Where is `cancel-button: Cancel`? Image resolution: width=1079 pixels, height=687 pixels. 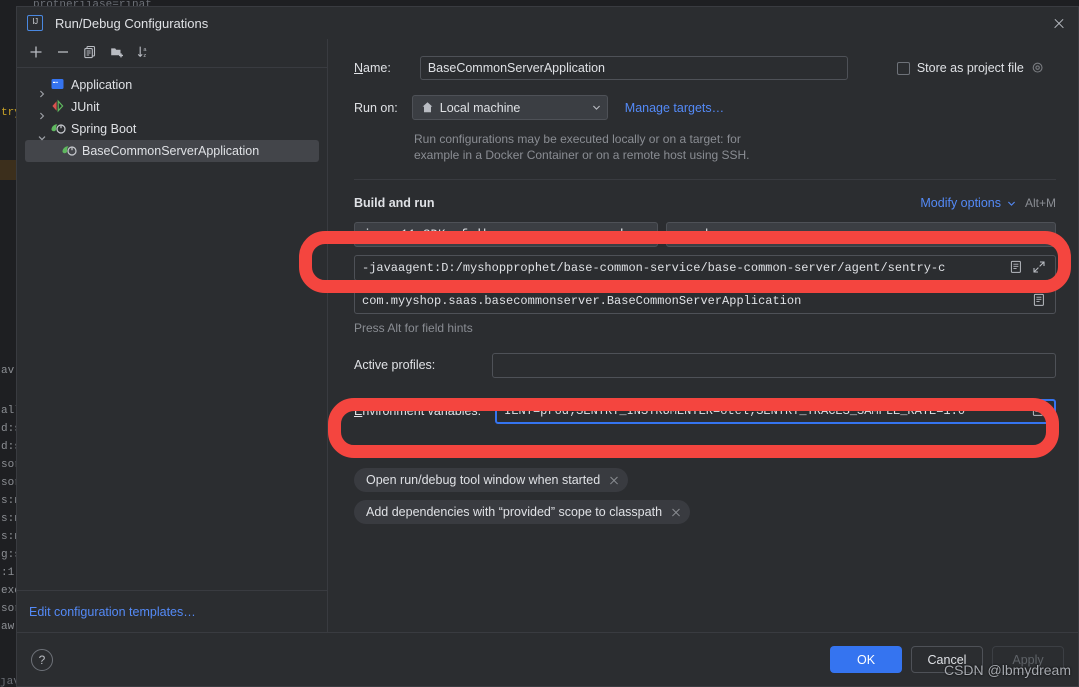 cancel-button: Cancel is located at coordinates (947, 659).